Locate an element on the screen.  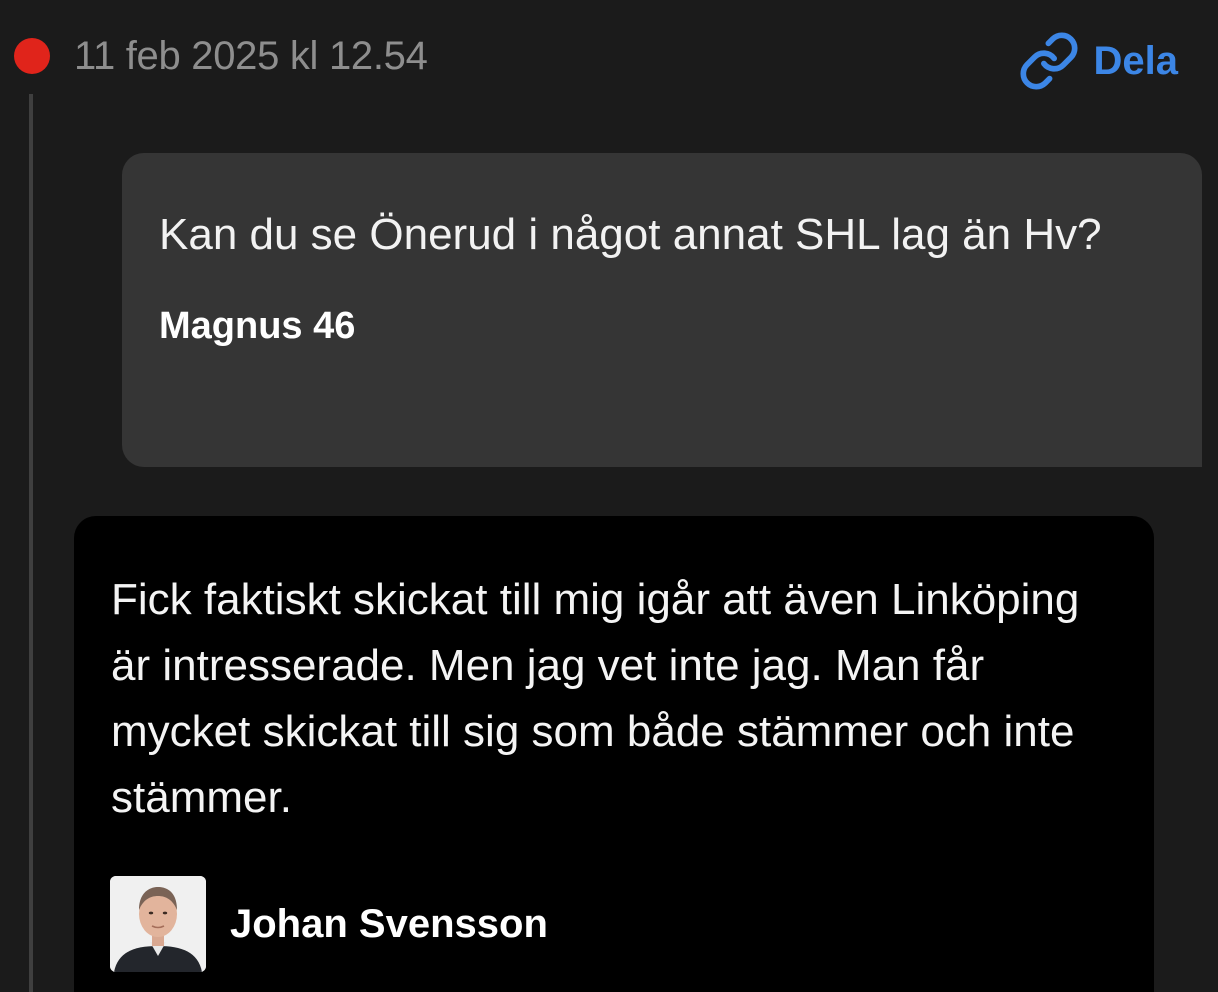
answer-author-row: Johan Svensson is located at coordinates (329, 924).